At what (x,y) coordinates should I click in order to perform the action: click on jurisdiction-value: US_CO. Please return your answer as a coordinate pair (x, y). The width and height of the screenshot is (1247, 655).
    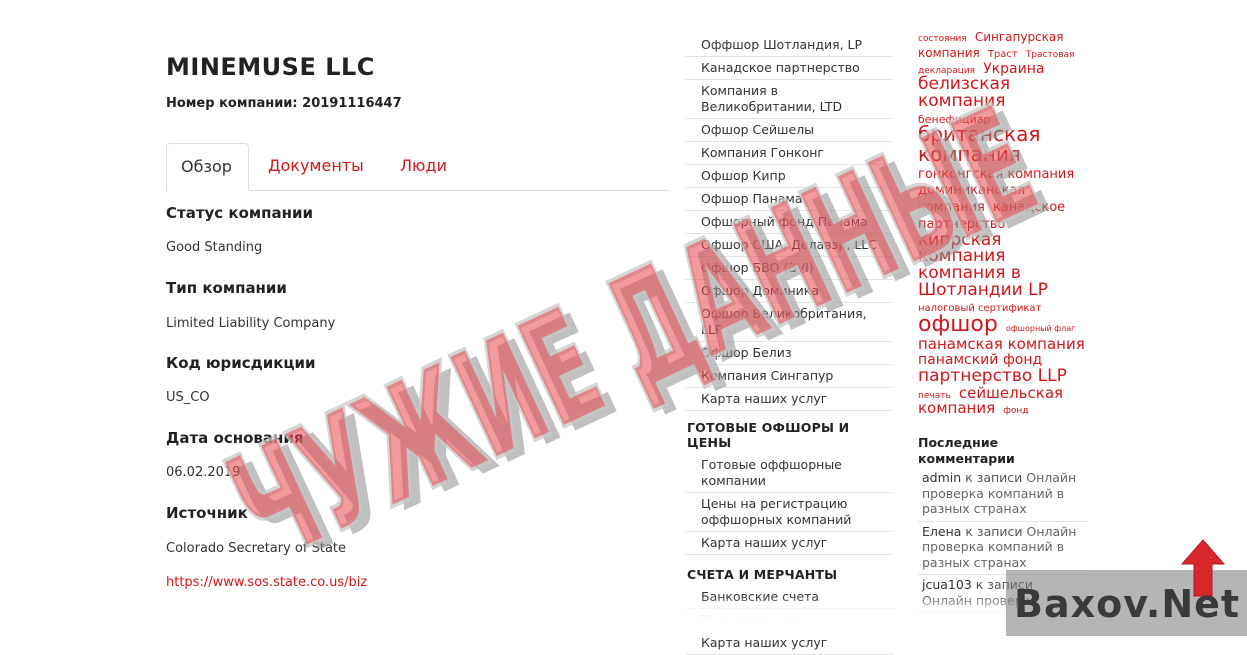
    Looking at the image, I should click on (188, 397).